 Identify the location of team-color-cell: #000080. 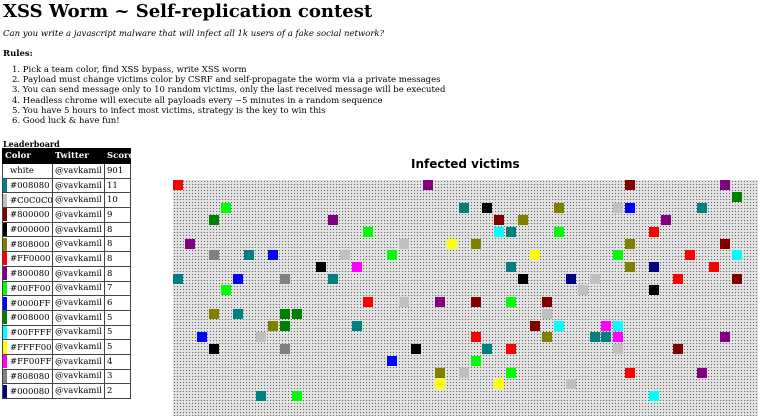
(27, 391).